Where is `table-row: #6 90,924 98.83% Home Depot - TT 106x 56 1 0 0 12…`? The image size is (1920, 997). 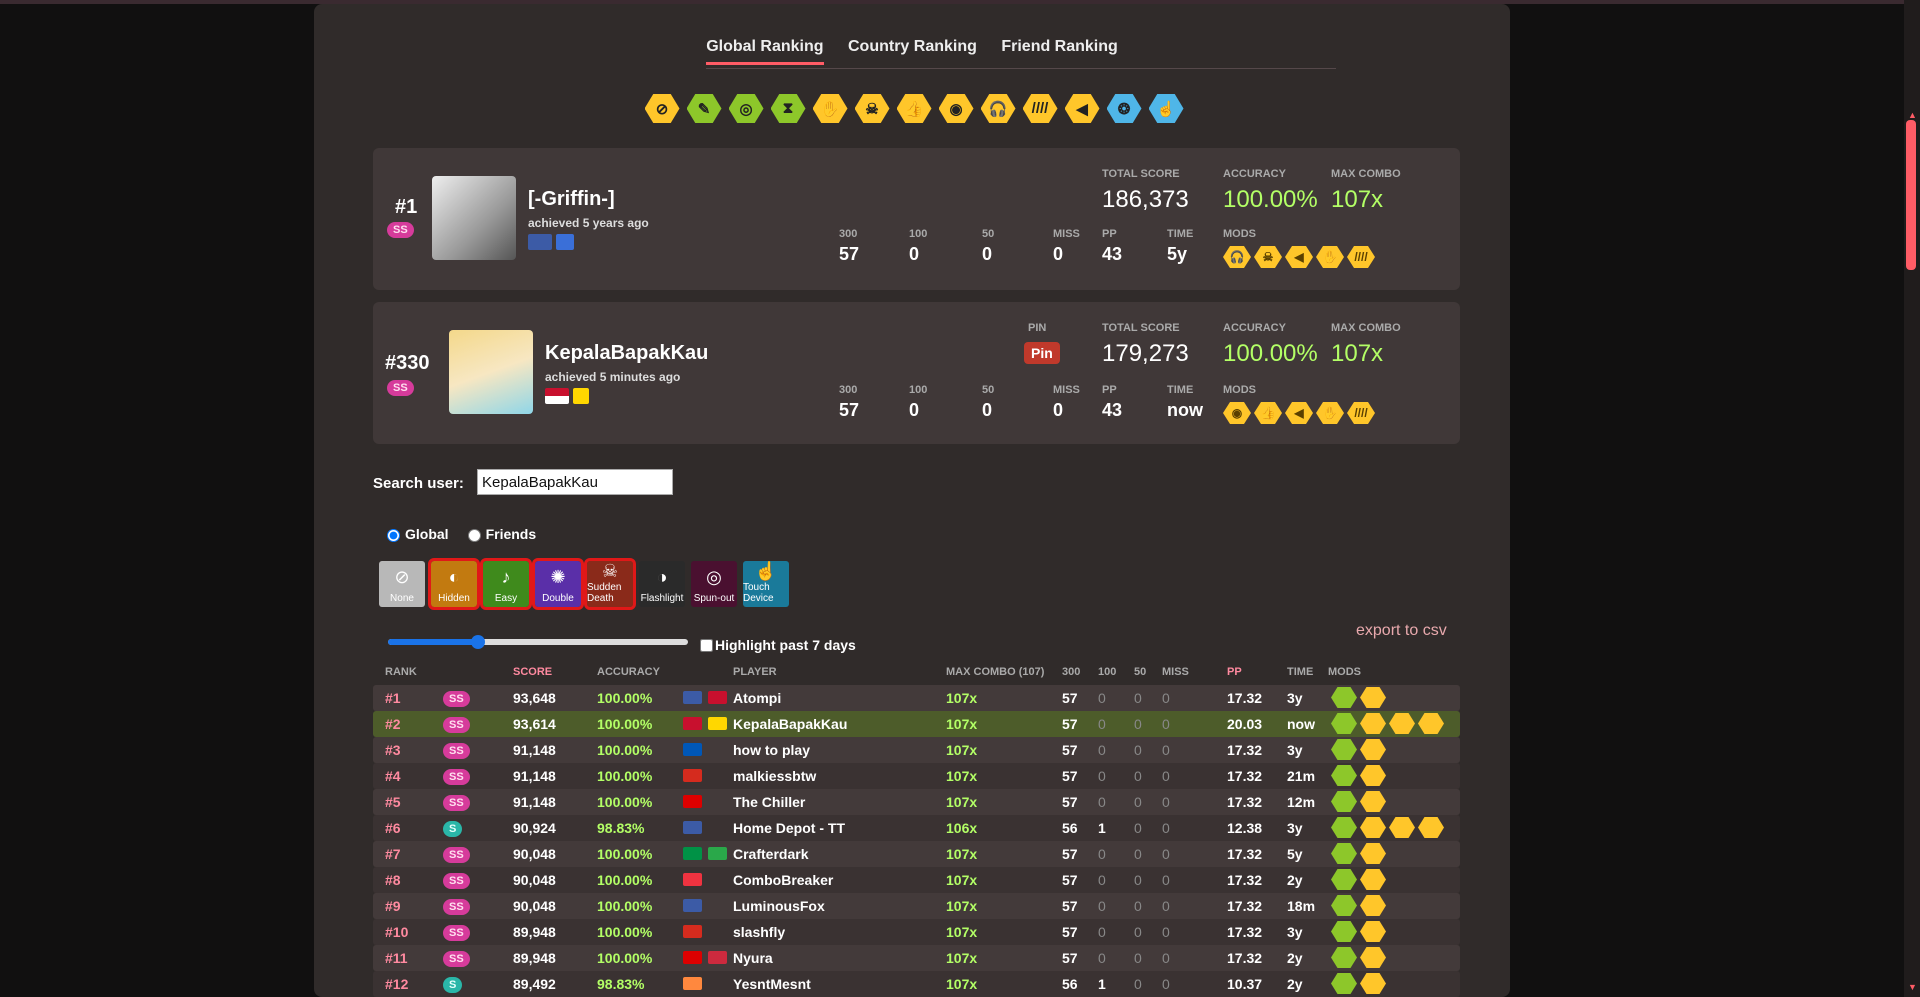
table-row: #6 90,924 98.83% Home Depot - TT 106x 56 1 0 0 12… is located at coordinates (916, 828).